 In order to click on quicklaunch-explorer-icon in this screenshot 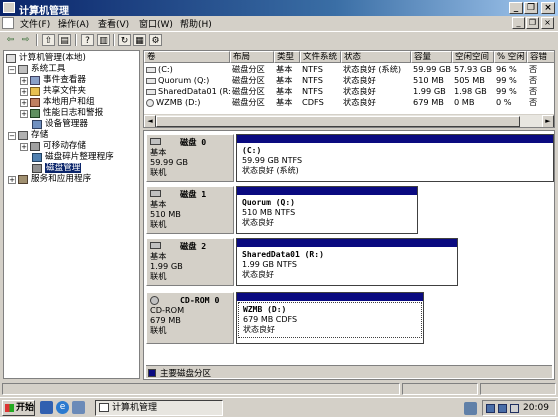, I will do `click(78, 407)`.